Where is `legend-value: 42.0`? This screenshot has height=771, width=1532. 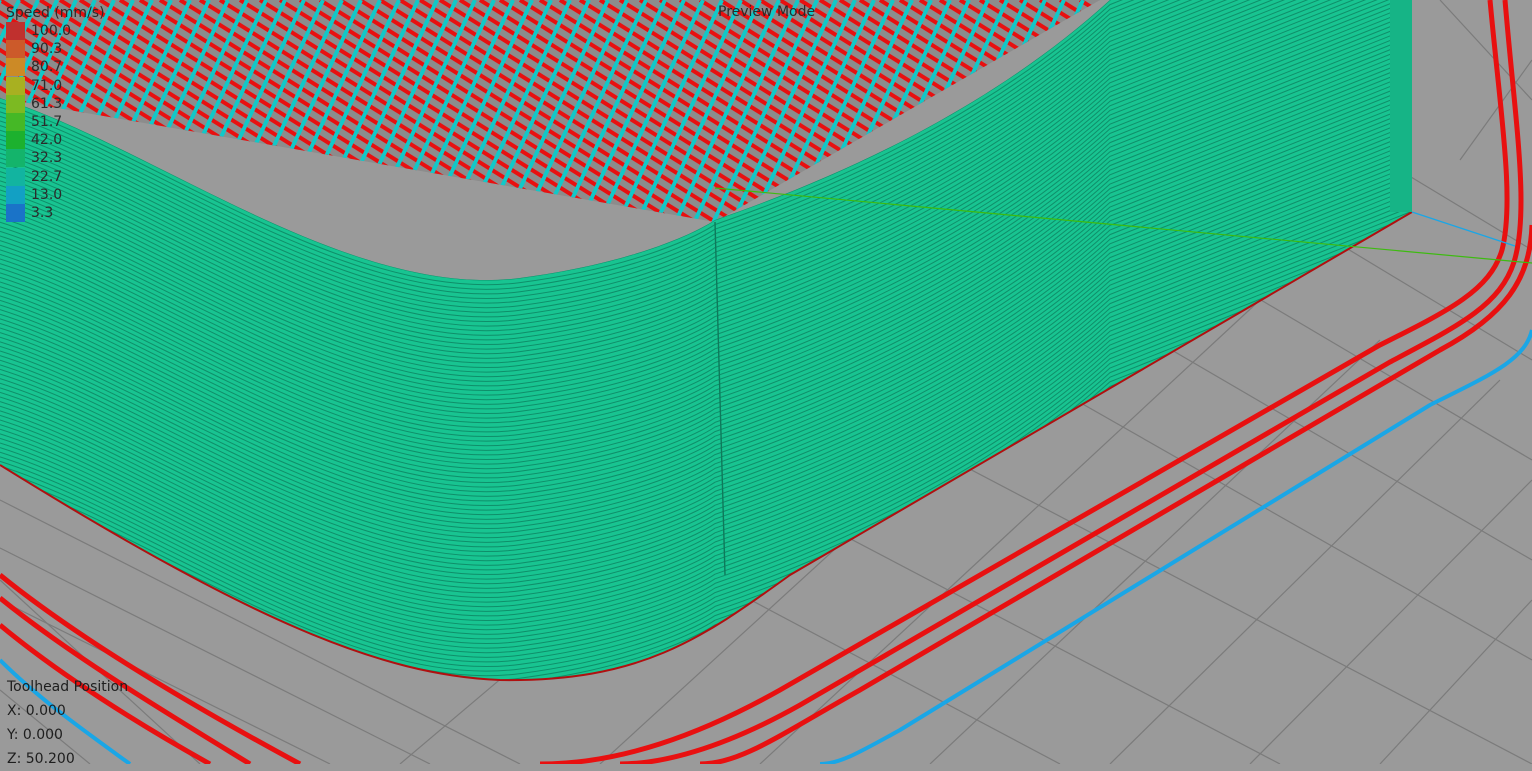 legend-value: 42.0 is located at coordinates (47, 140).